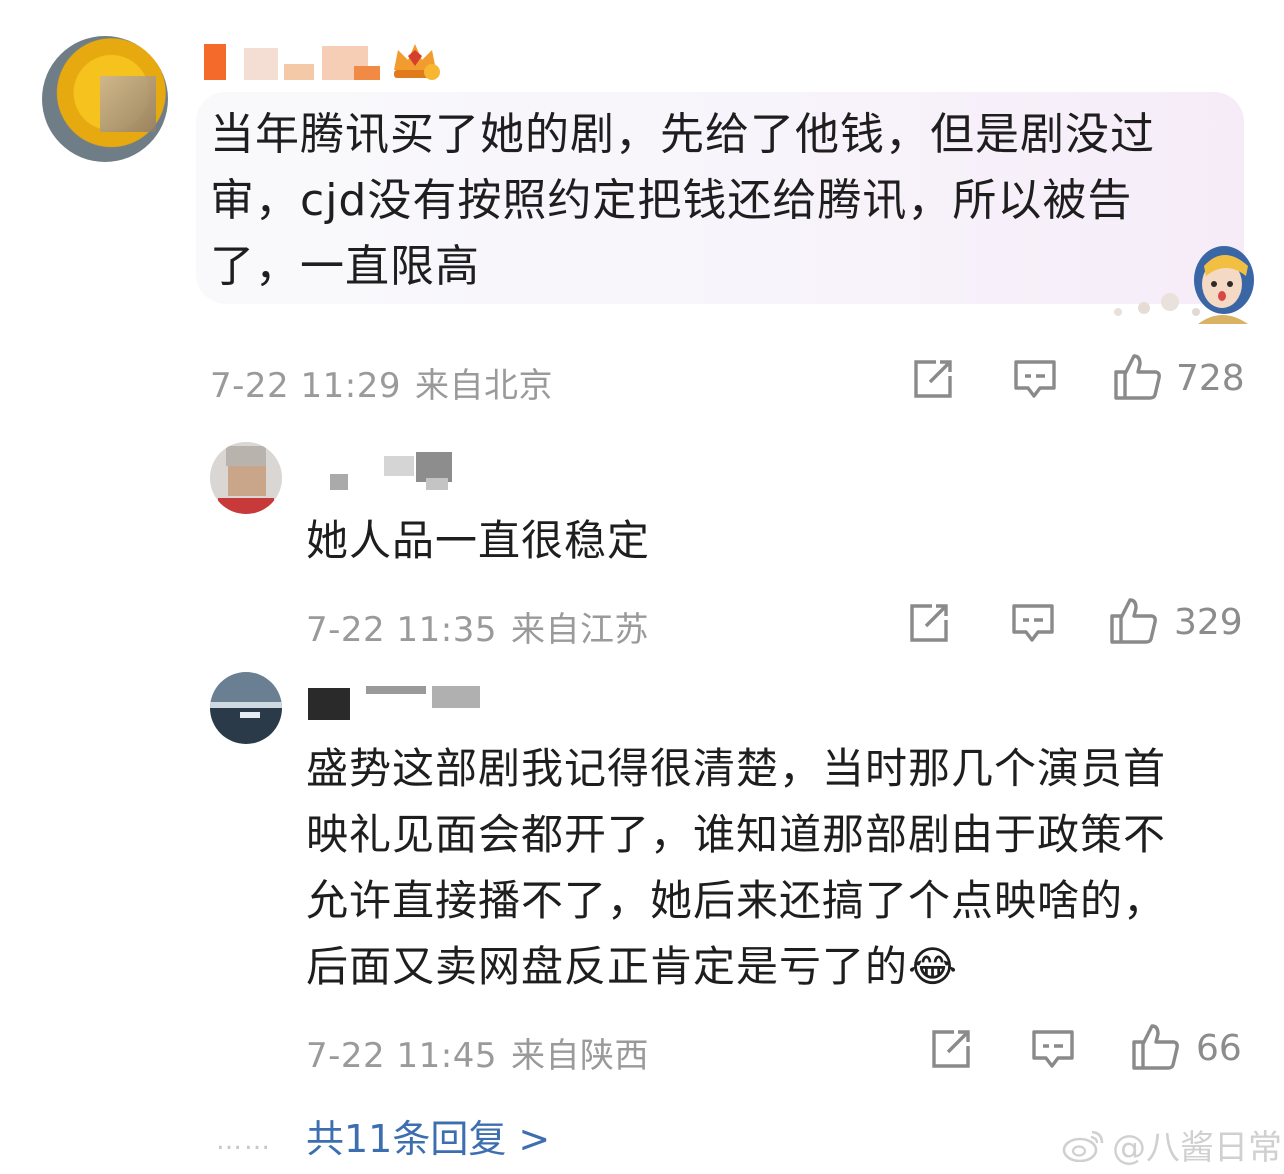 The width and height of the screenshot is (1284, 1174). Describe the element at coordinates (483, 386) in the screenshot. I see `comment-location: 来自北京` at that location.